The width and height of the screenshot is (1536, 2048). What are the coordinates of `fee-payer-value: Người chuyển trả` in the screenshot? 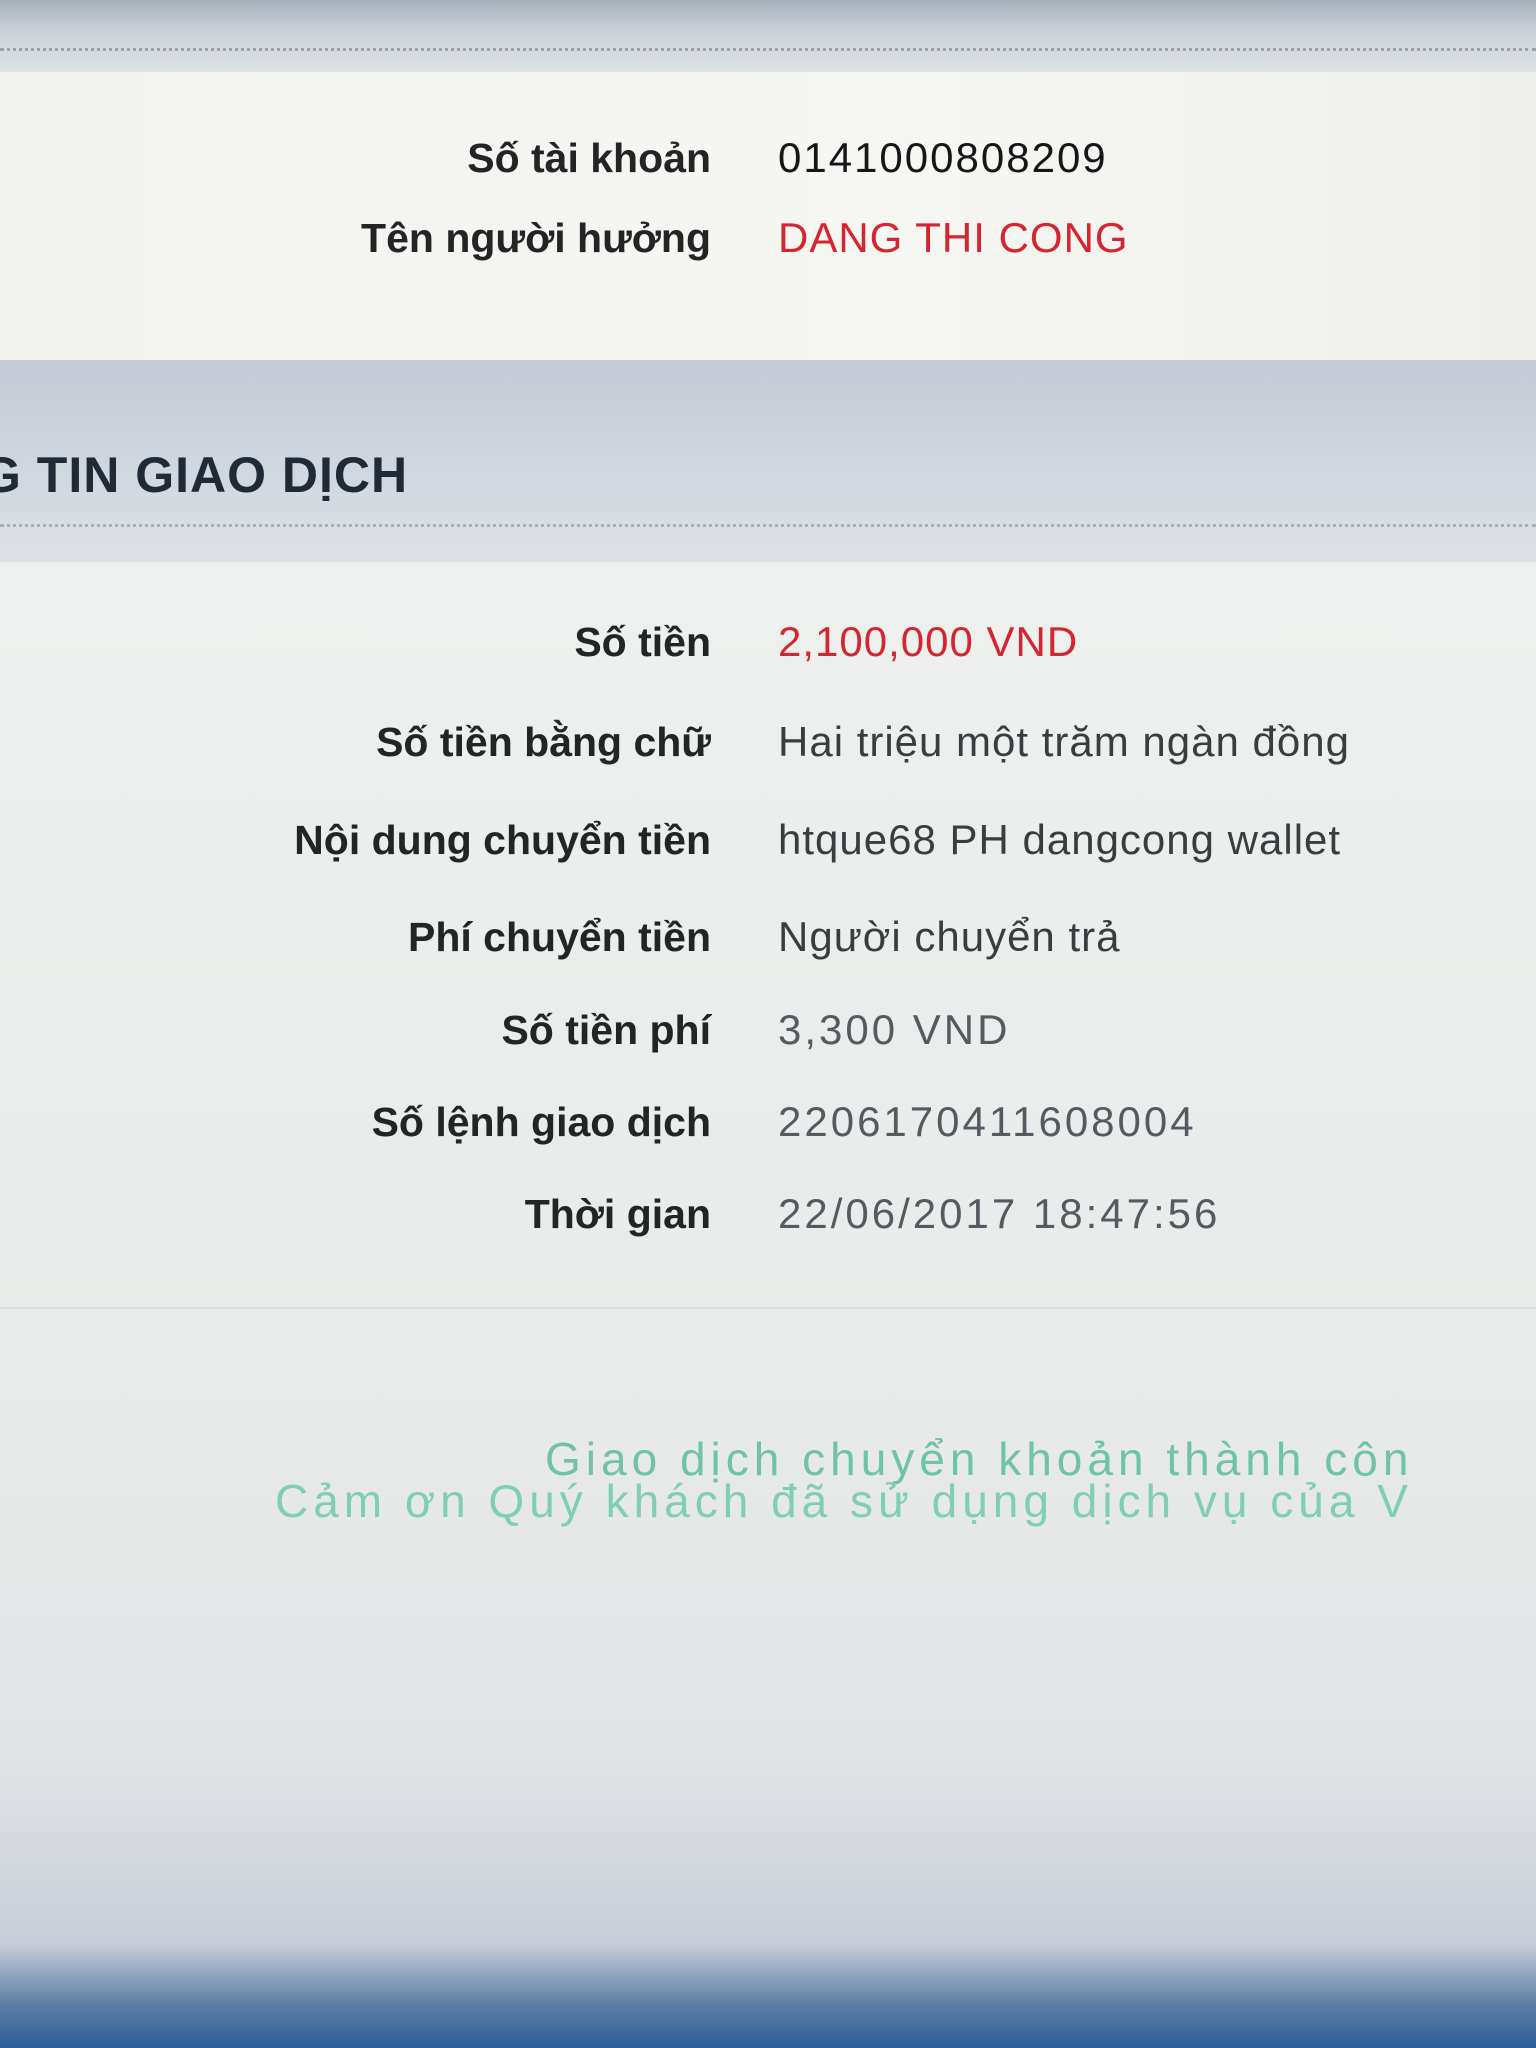 It's located at (949, 936).